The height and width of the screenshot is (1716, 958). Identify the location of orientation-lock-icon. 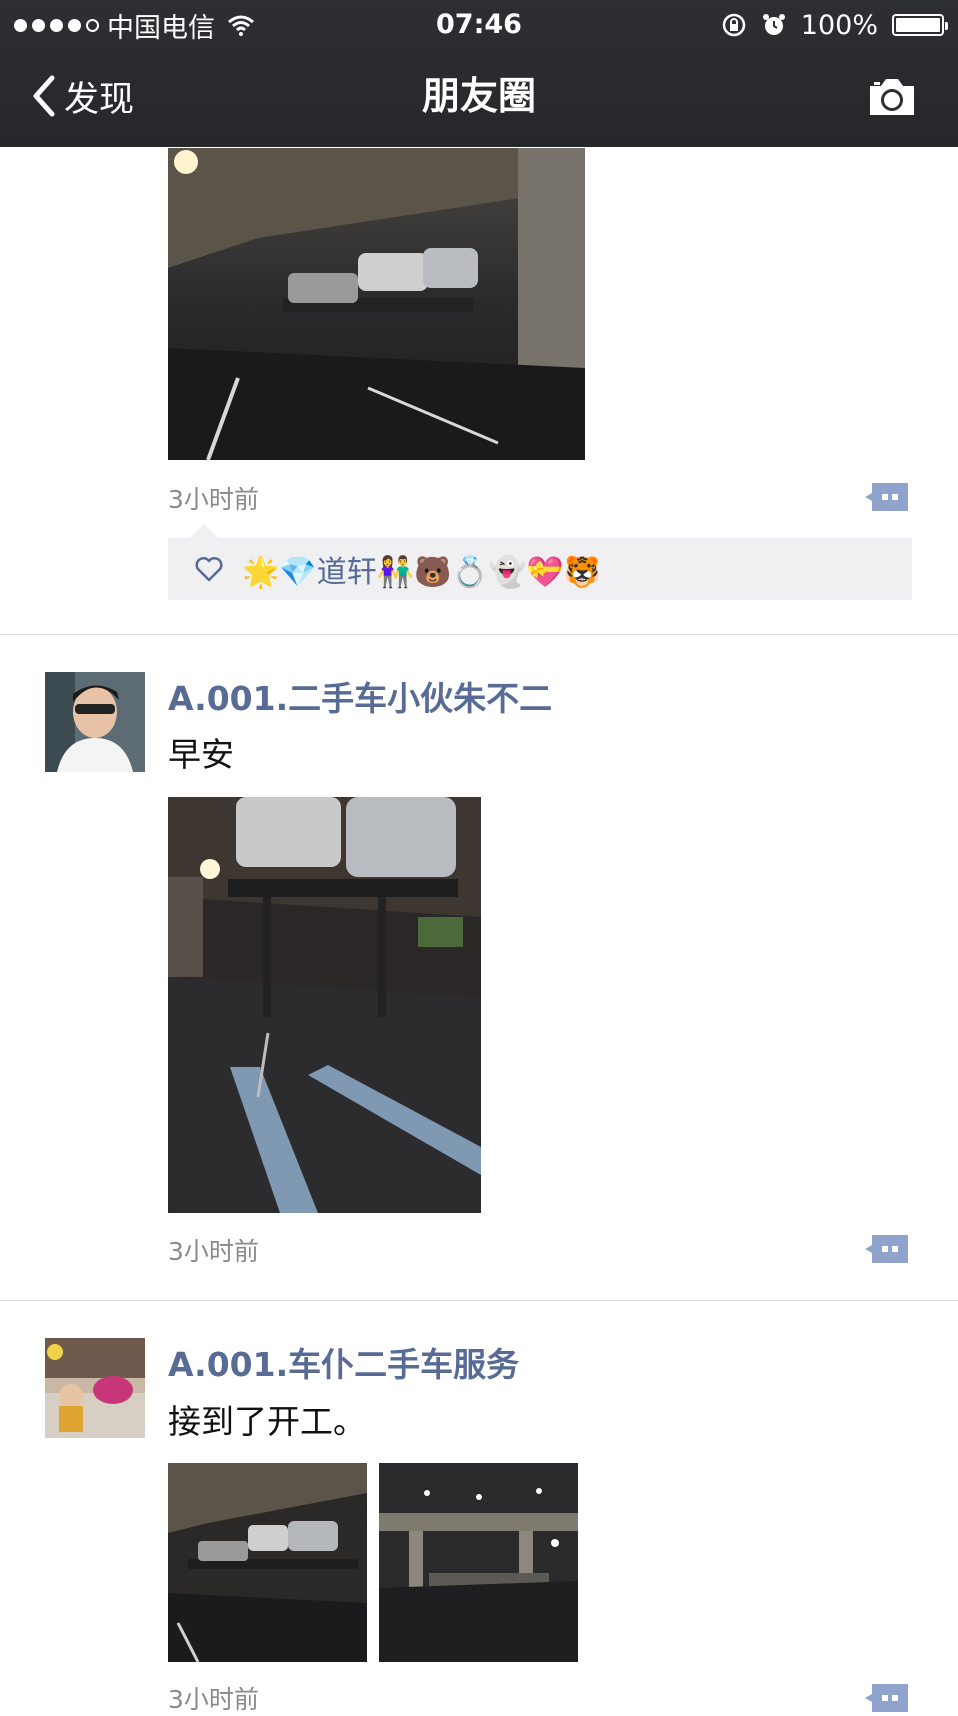
(734, 25).